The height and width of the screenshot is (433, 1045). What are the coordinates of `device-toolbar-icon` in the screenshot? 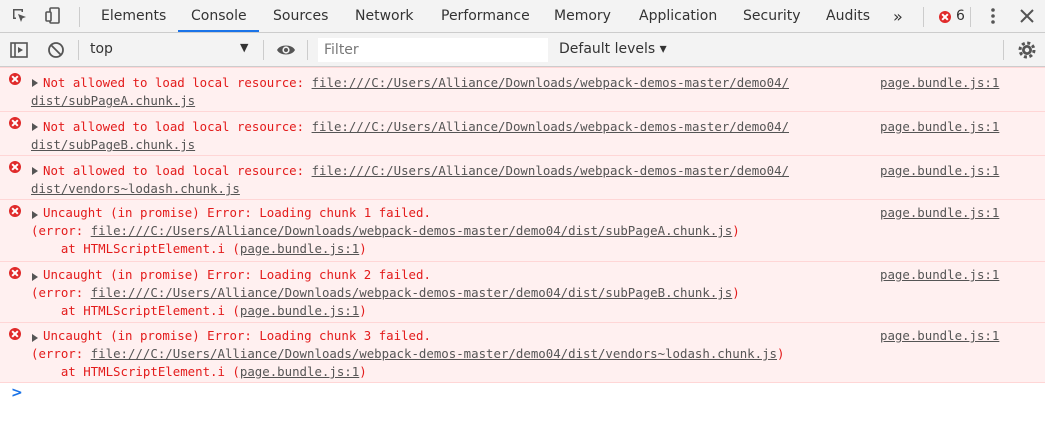 It's located at (53, 16).